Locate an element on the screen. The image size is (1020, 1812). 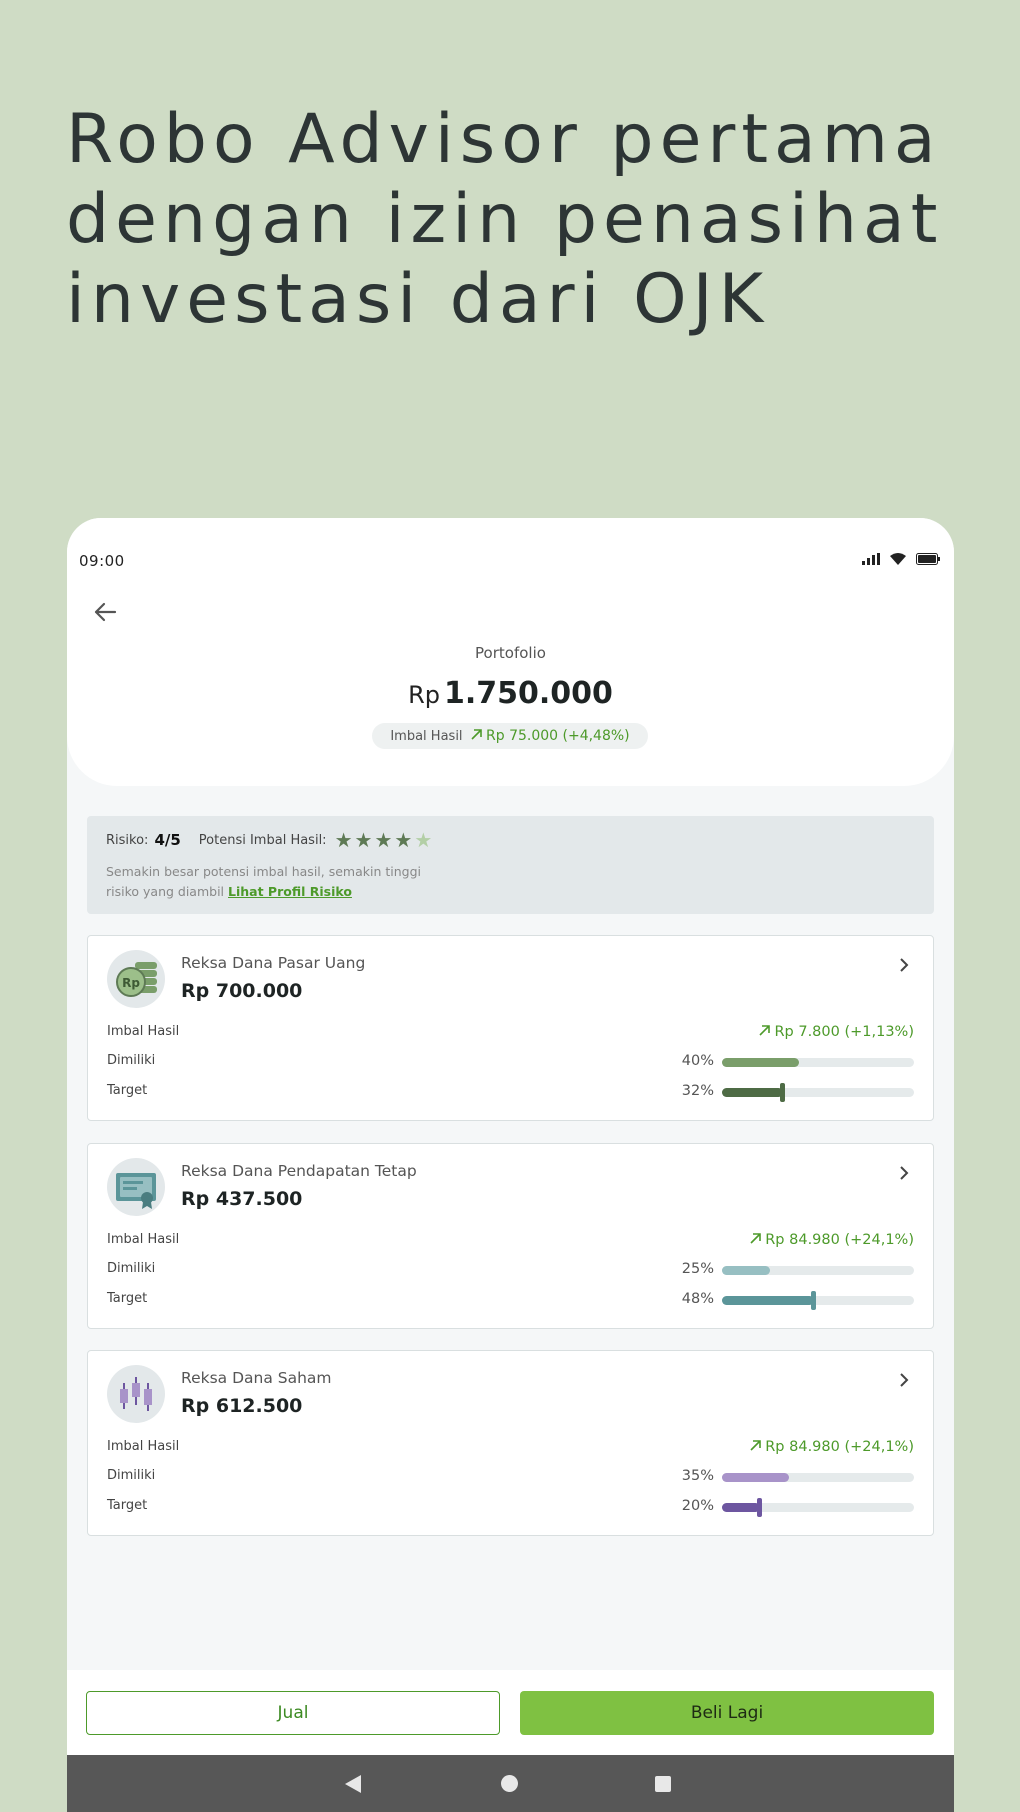
portfolio-return-badge: Imbal Hasil Rp 75.000 (+4,48%) is located at coordinates (510, 736).